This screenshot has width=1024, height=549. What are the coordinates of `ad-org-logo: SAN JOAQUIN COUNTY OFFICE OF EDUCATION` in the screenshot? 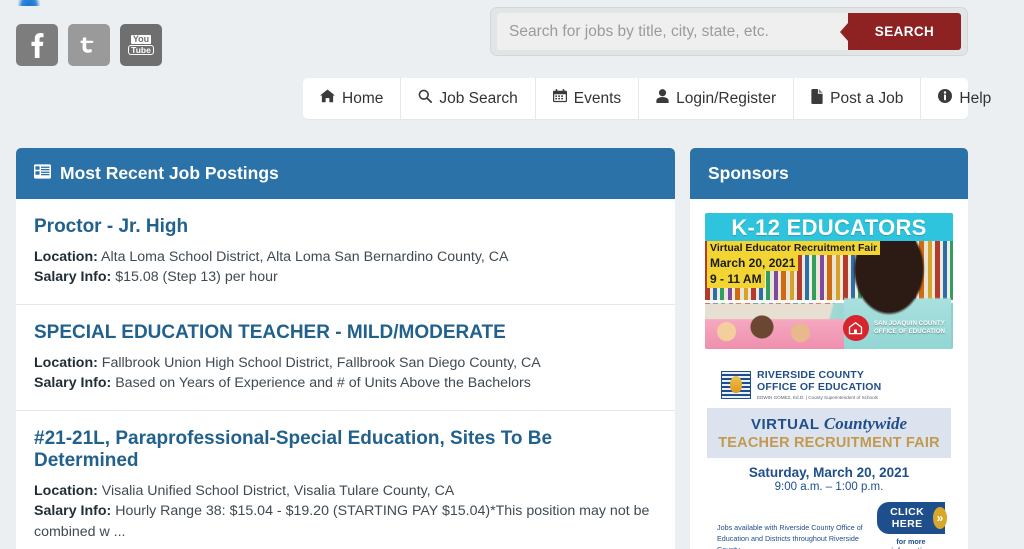 It's located at (893, 328).